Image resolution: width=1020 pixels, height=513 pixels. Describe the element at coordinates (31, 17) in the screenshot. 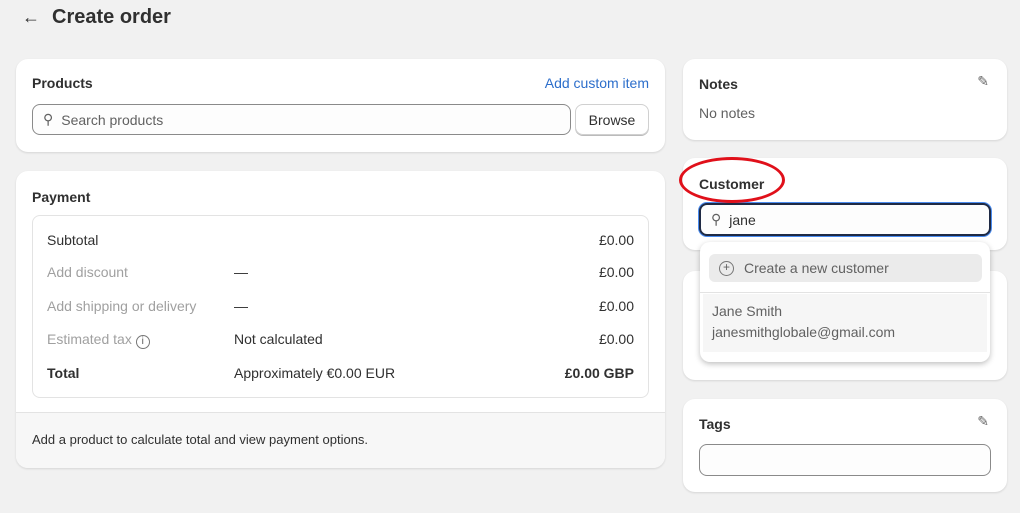

I see `arrow-left-icon: ←` at that location.